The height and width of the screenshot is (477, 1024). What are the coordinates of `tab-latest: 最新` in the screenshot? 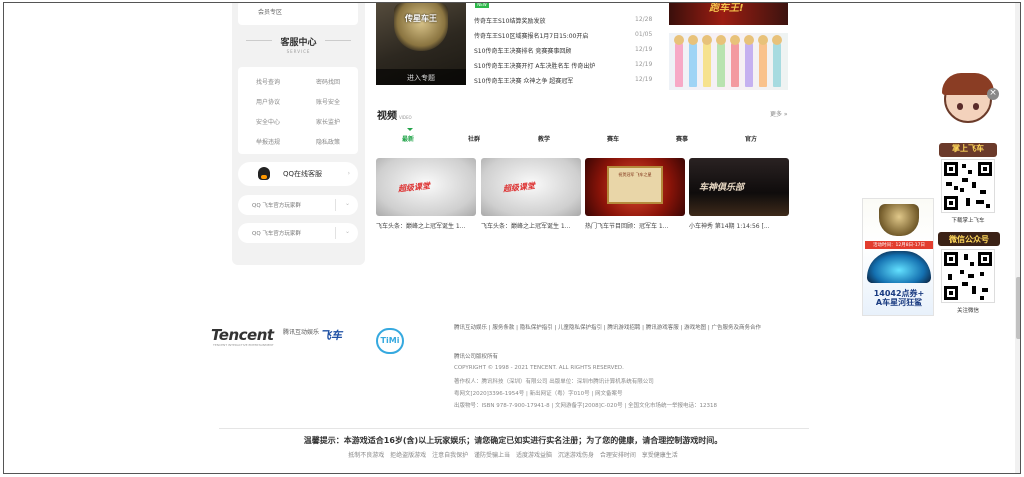 It's located at (408, 138).